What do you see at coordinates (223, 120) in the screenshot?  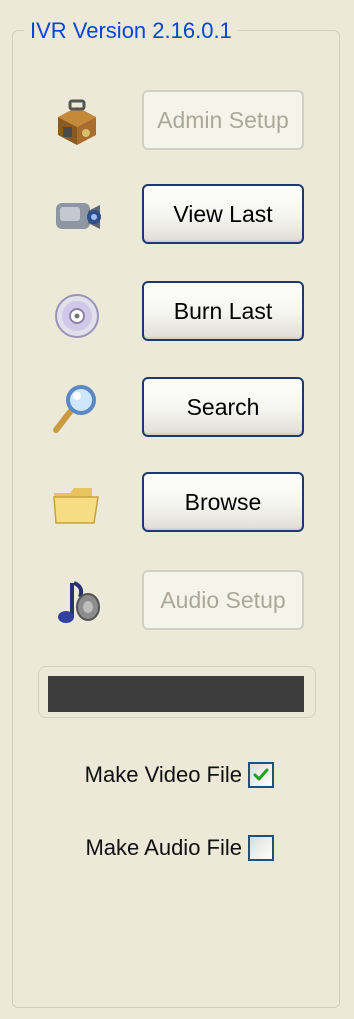 I see `admin-setup-button: Admin Setup` at bounding box center [223, 120].